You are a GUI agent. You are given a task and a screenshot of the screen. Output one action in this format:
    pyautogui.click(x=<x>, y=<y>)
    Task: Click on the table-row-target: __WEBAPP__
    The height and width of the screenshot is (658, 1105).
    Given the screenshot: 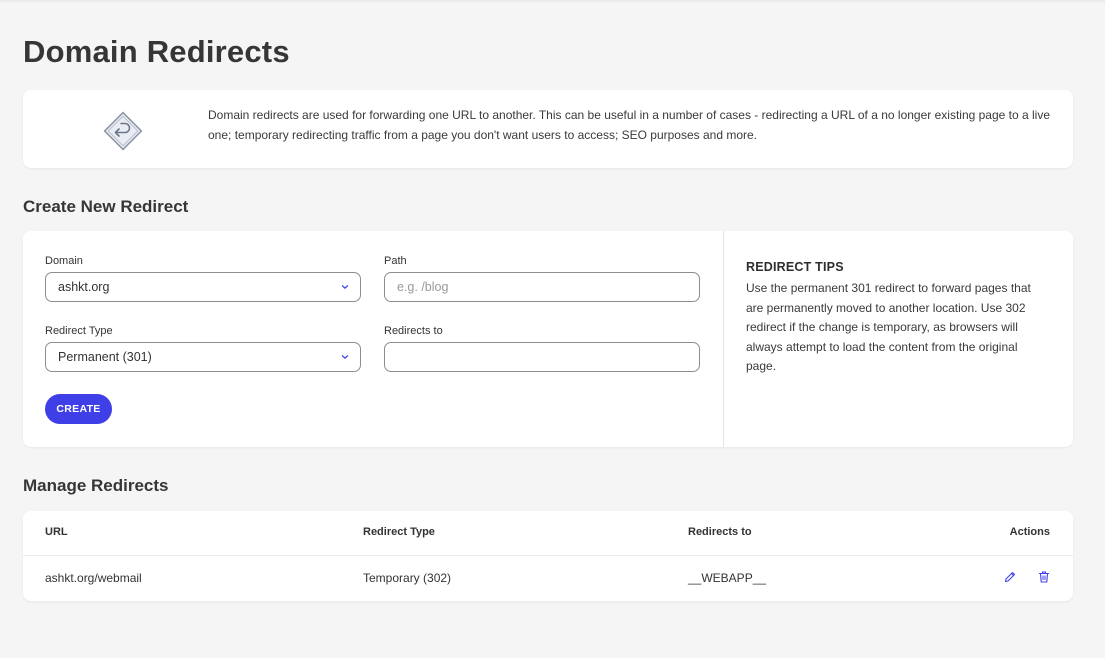 What is the action you would take?
    pyautogui.click(x=727, y=578)
    